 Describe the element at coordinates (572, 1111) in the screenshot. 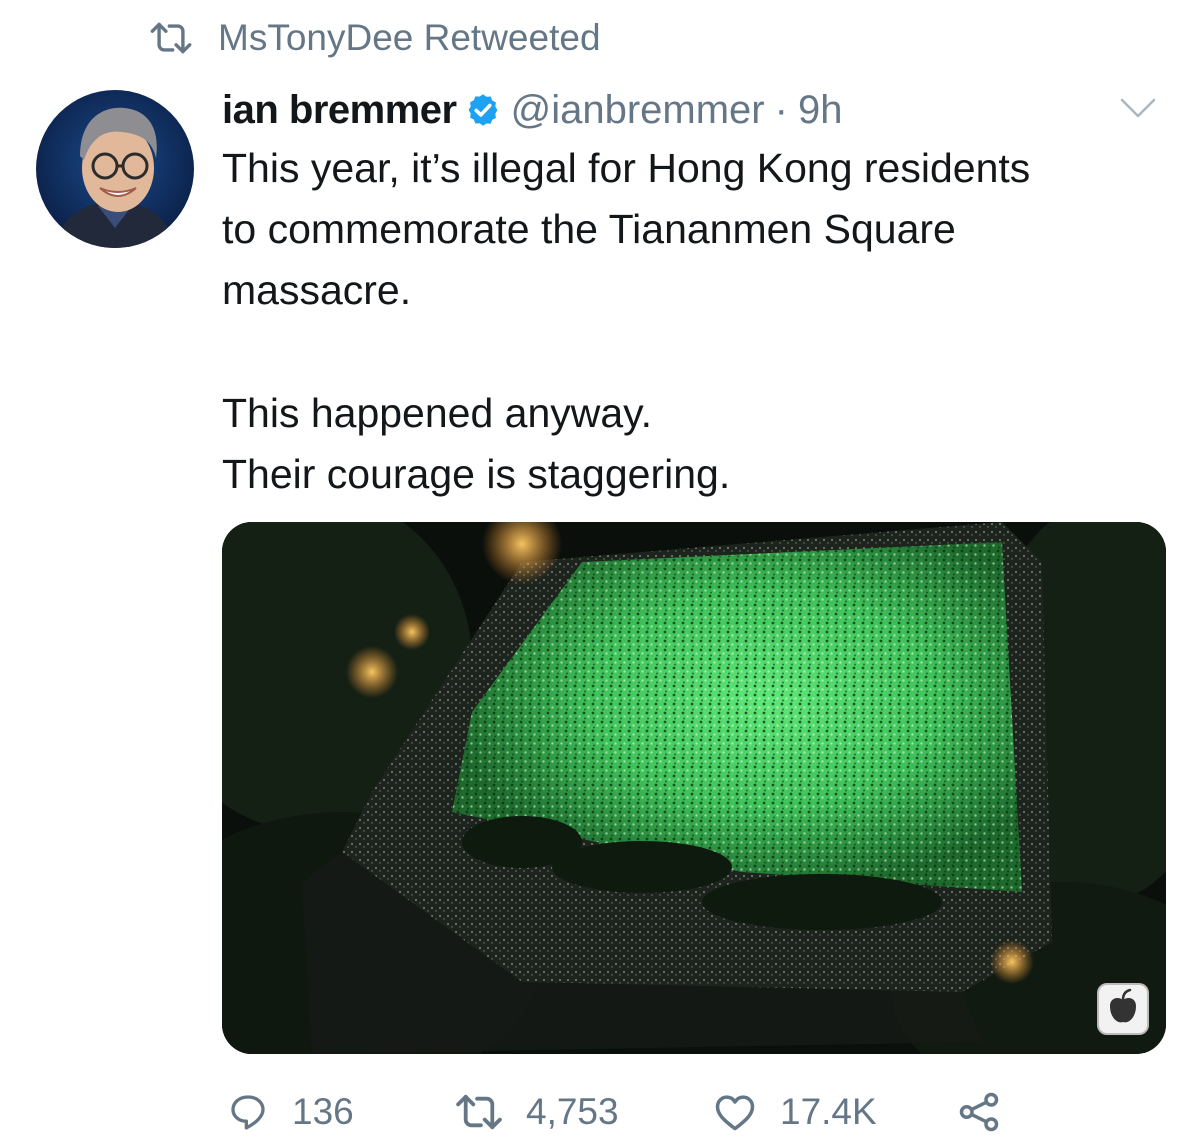

I see `retweet-count: 4,753` at that location.